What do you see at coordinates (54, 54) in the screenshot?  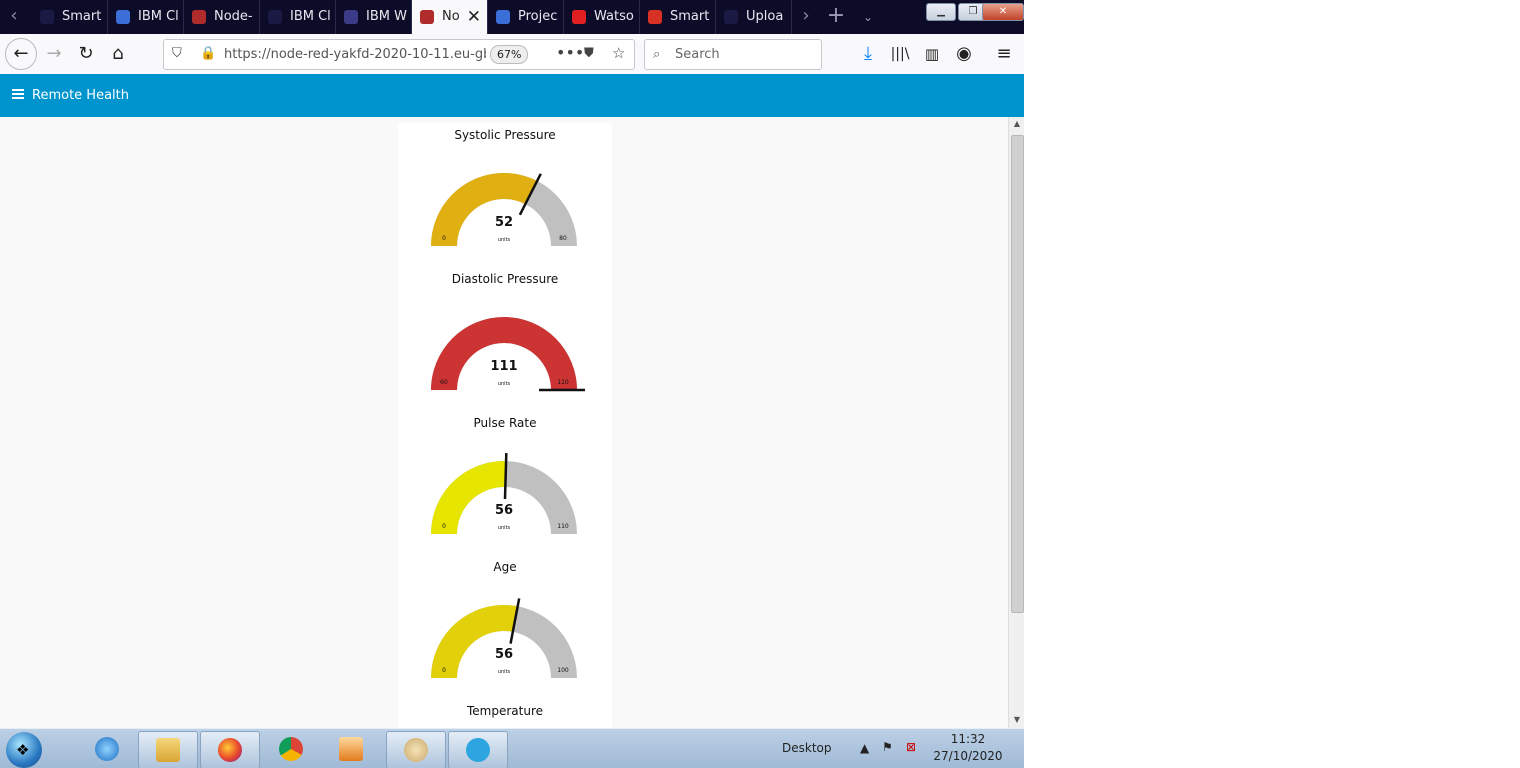 I see `forward-button: →` at bounding box center [54, 54].